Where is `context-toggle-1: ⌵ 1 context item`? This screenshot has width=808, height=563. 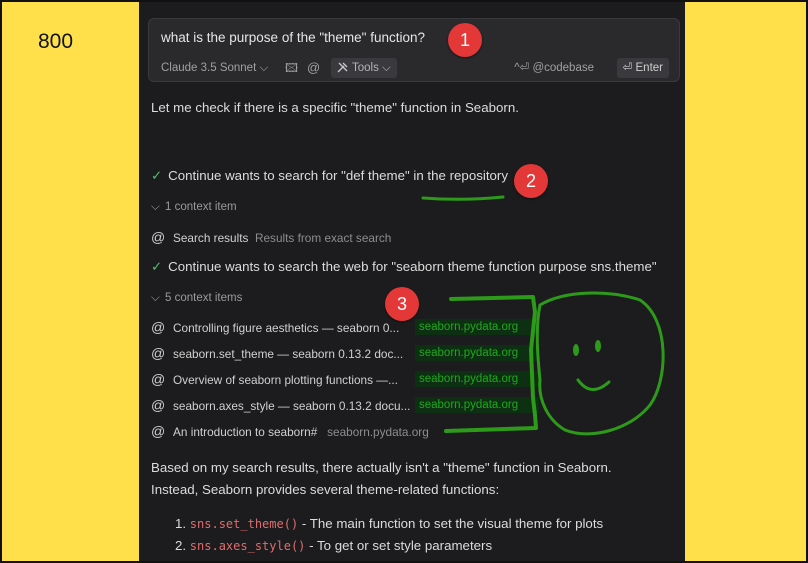 context-toggle-1: ⌵ 1 context item is located at coordinates (194, 207).